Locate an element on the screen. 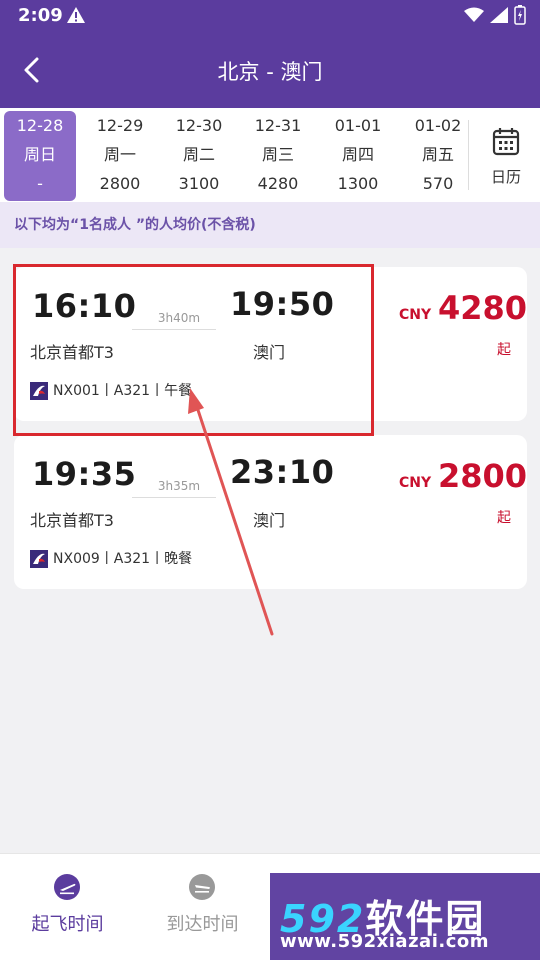  status-icons is located at coordinates (495, 15).